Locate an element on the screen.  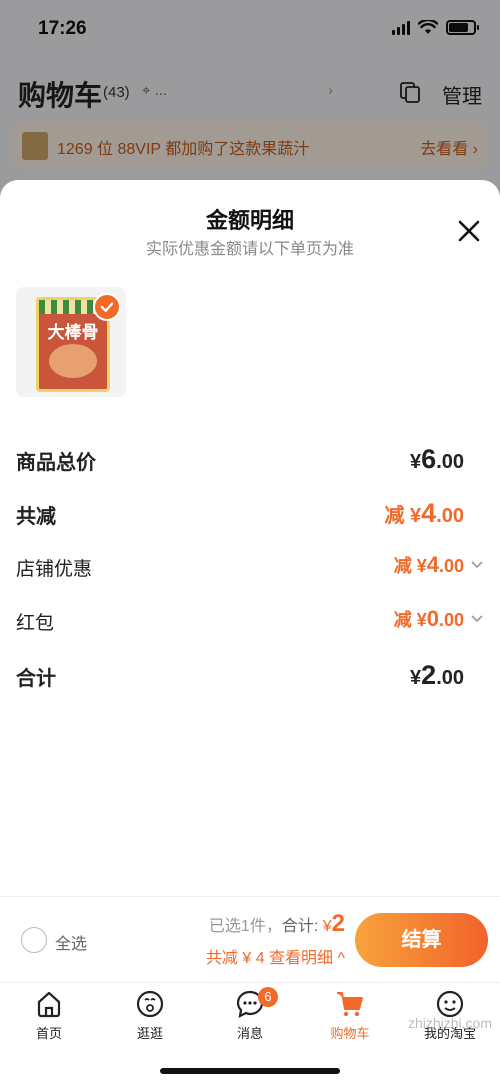
tab-label: 消息 is located at coordinates (249, 1033).